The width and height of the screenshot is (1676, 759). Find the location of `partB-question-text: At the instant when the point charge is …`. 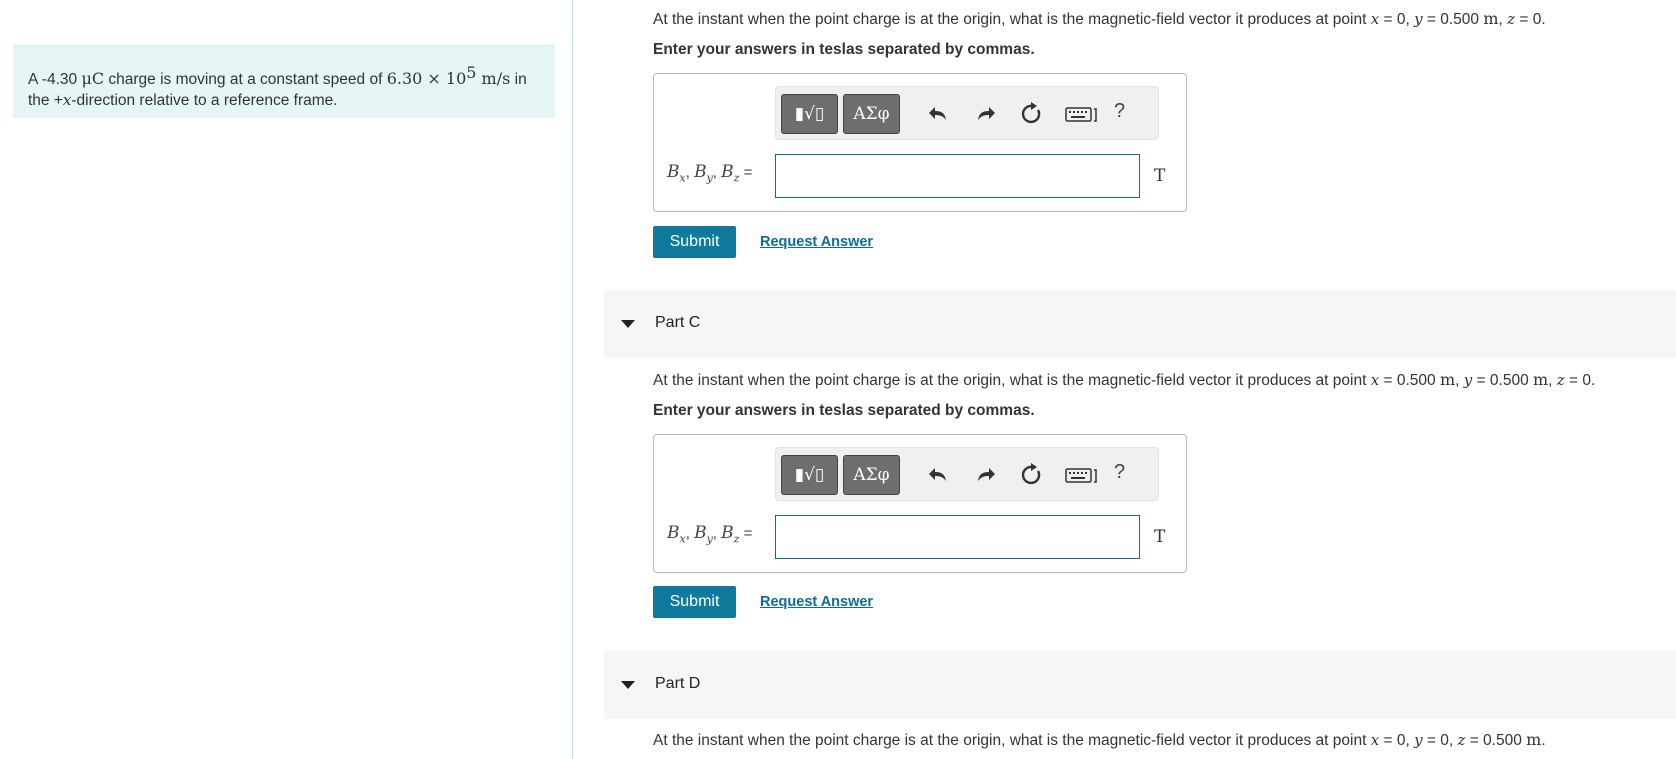

partB-question-text: At the instant when the point charge is … is located at coordinates (1012, 19).